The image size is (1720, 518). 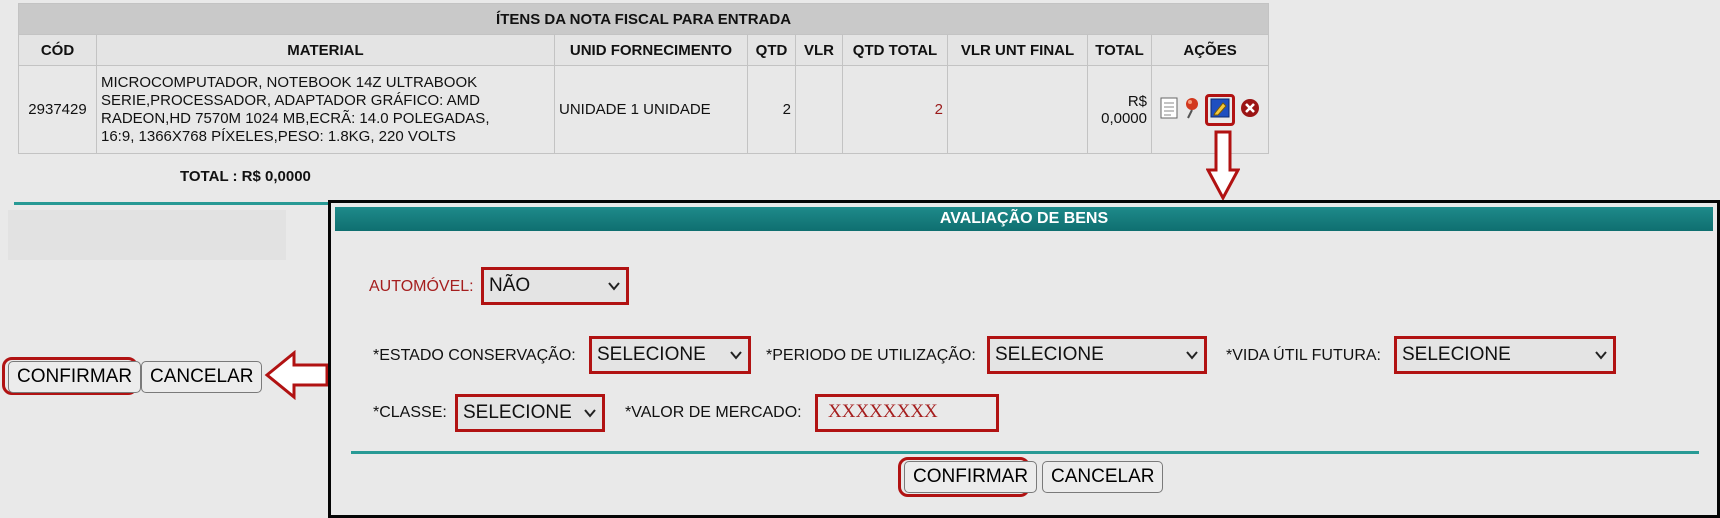 What do you see at coordinates (819, 50) in the screenshot?
I see `col-header-vlr: VLR` at bounding box center [819, 50].